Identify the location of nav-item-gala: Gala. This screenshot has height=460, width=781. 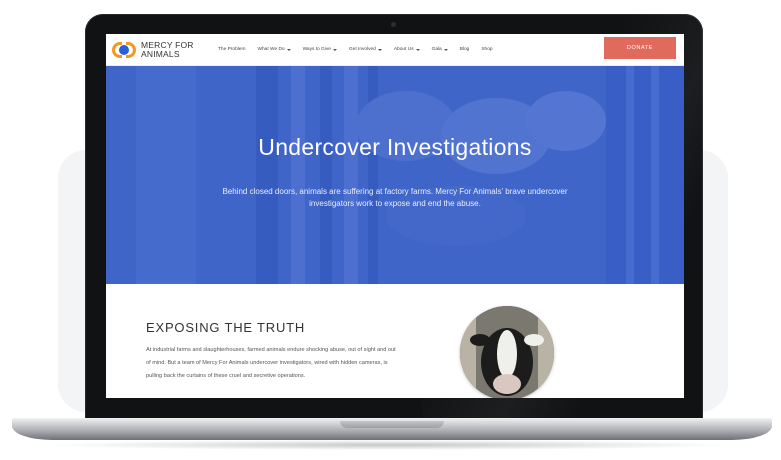
(440, 49).